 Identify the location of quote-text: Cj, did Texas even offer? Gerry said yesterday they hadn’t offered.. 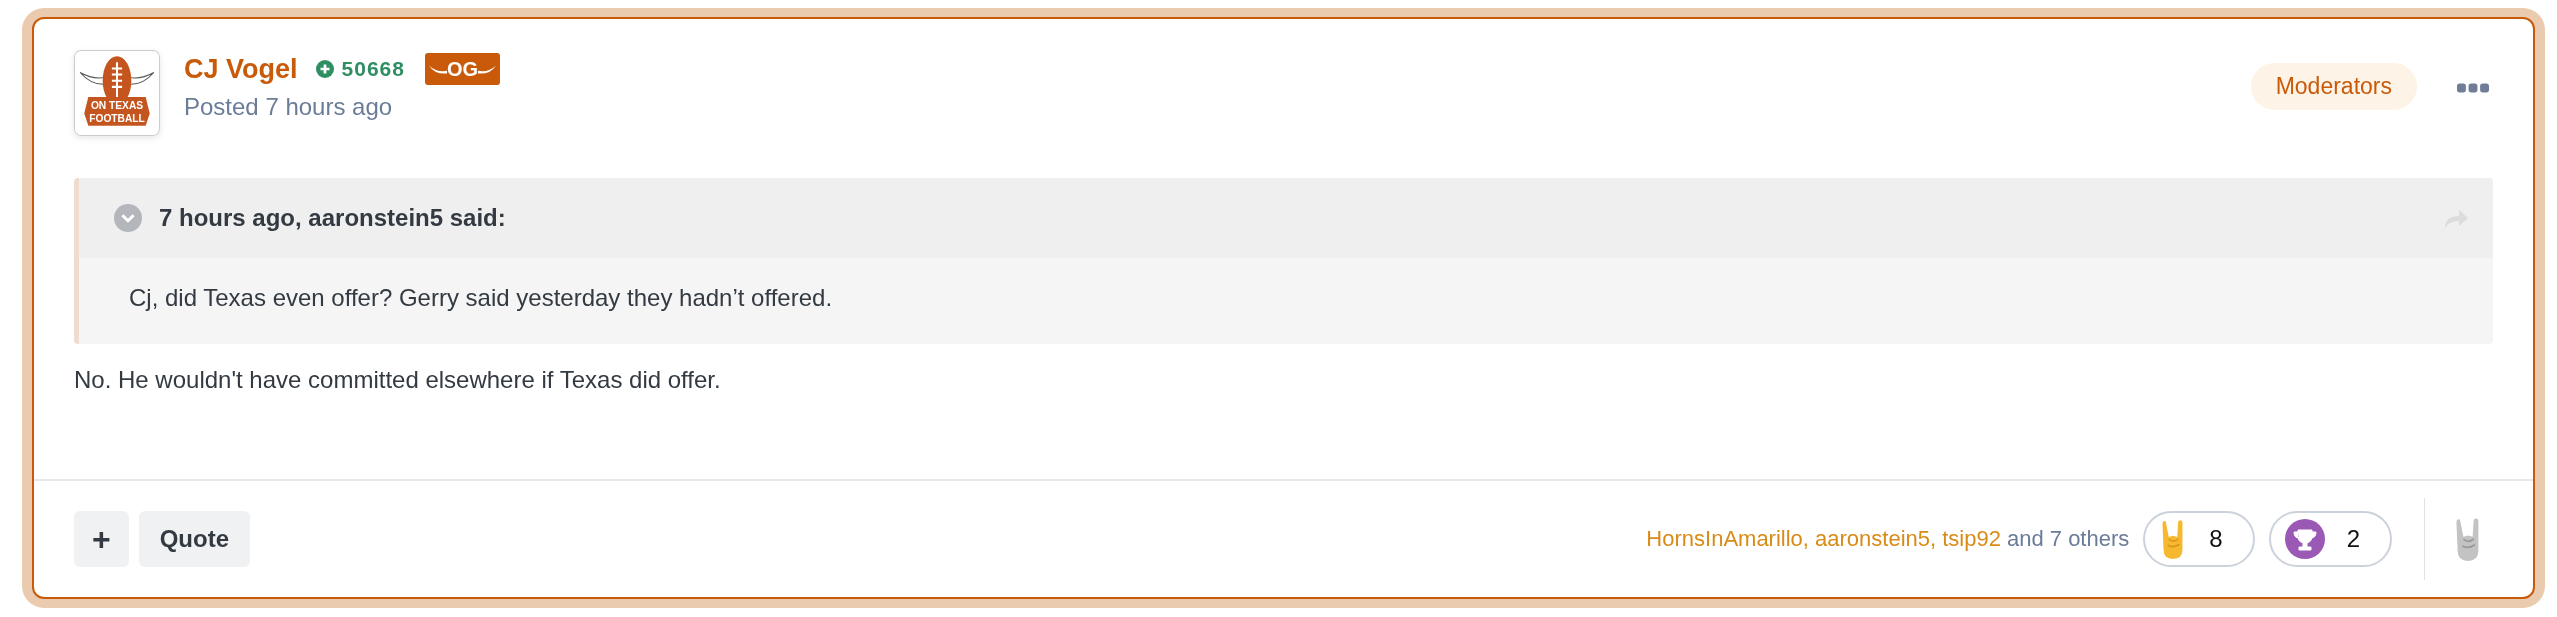
(481, 298).